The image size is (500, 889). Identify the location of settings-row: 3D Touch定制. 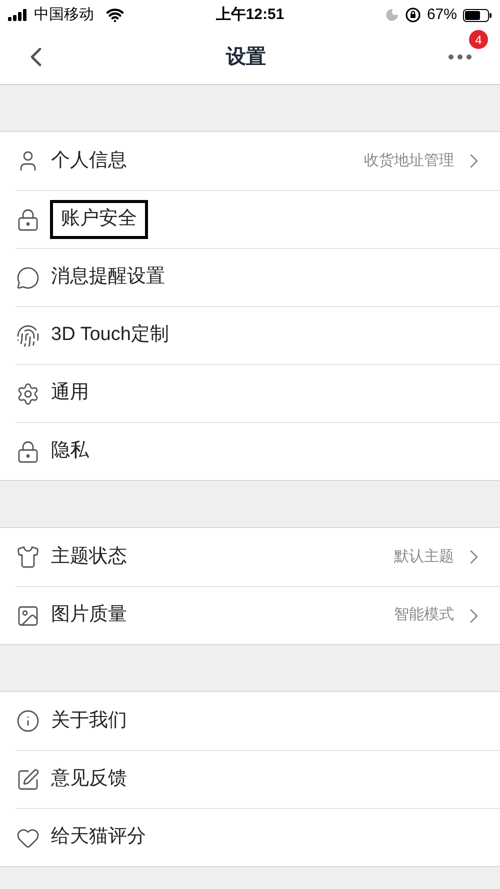
(258, 335).